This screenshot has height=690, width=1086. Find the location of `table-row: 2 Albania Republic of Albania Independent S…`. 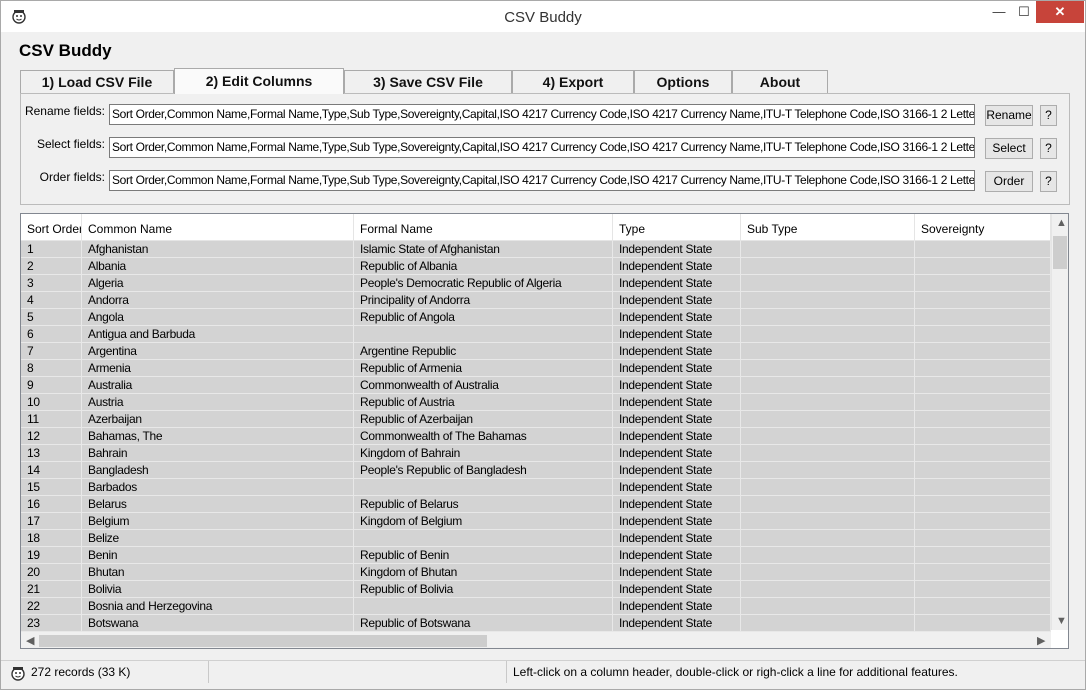

table-row: 2 Albania Republic of Albania Independent S… is located at coordinates (536, 266).